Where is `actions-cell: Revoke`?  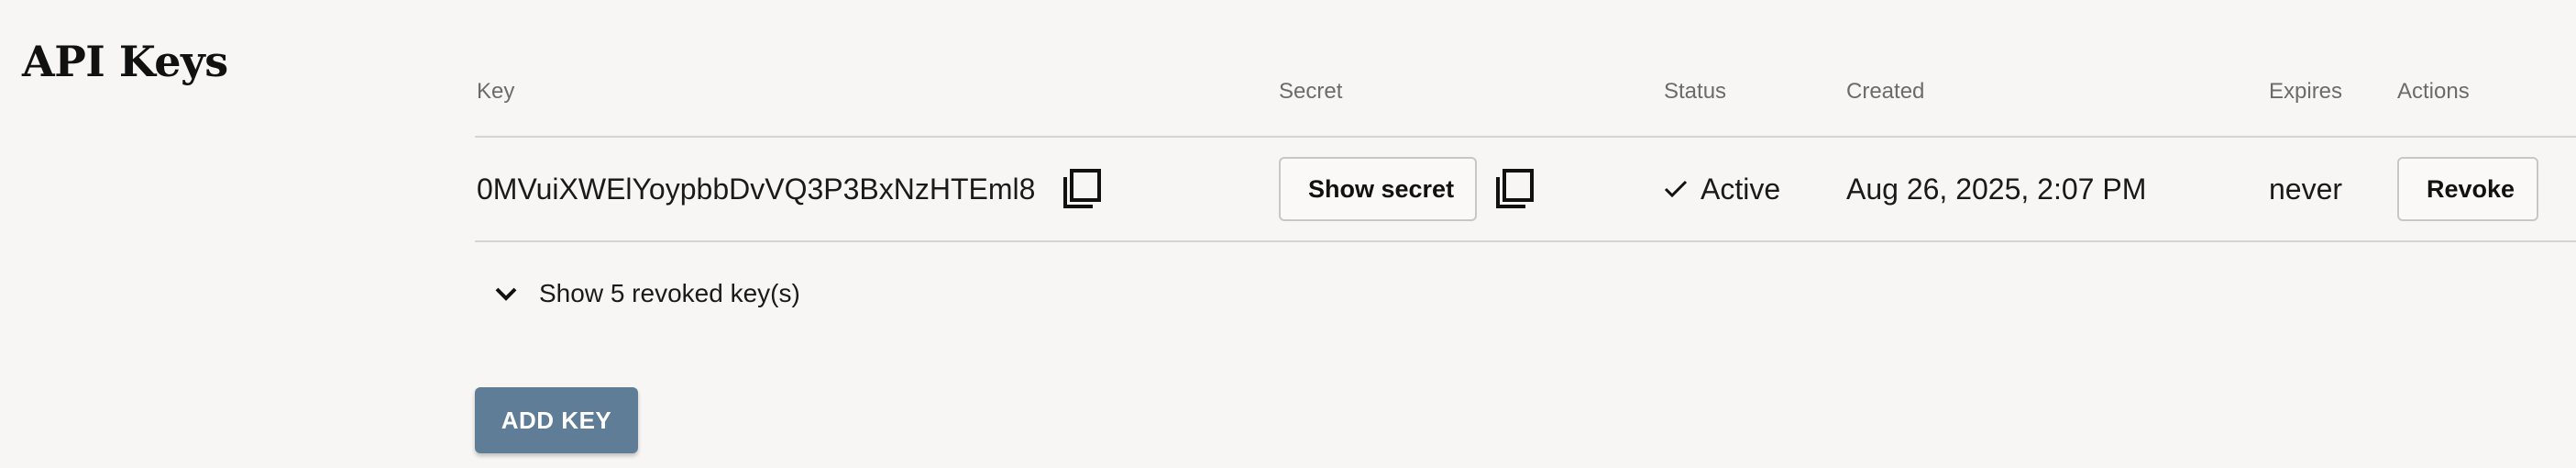 actions-cell: Revoke is located at coordinates (2467, 189).